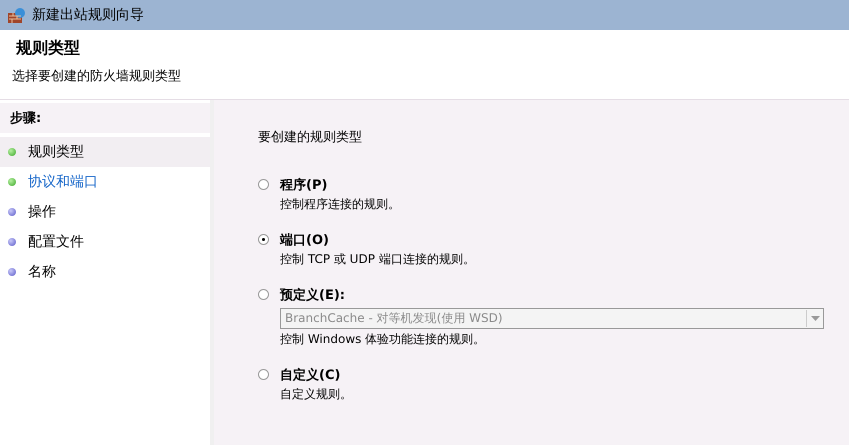 This screenshot has width=849, height=445. Describe the element at coordinates (105, 118) in the screenshot. I see `steps-heading: 步骤:` at that location.